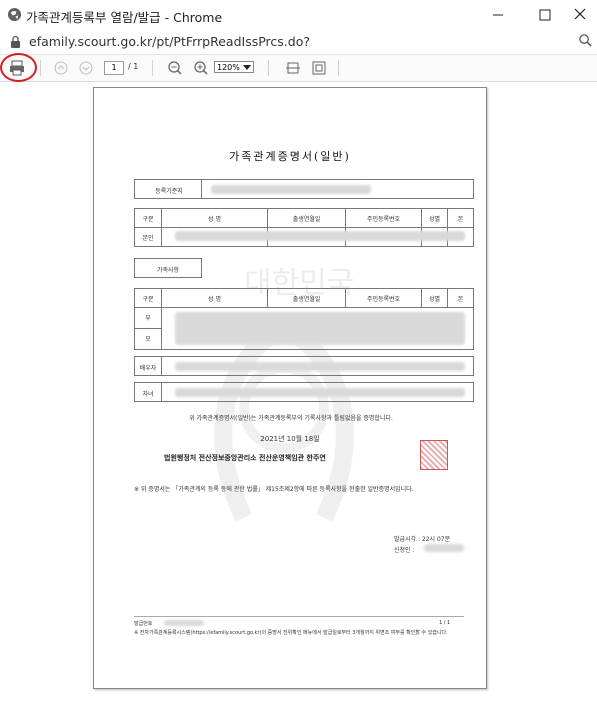 This screenshot has height=713, width=597. I want to click on page-number-input: 1, so click(114, 68).